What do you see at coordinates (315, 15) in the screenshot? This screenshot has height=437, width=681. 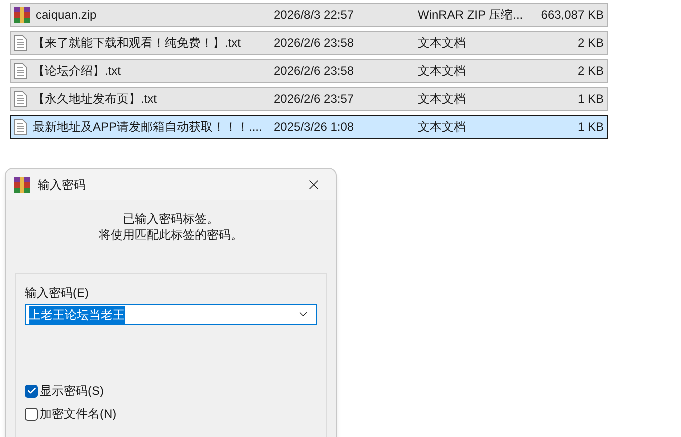 I see `file-date: 2026/8/3 22:57` at bounding box center [315, 15].